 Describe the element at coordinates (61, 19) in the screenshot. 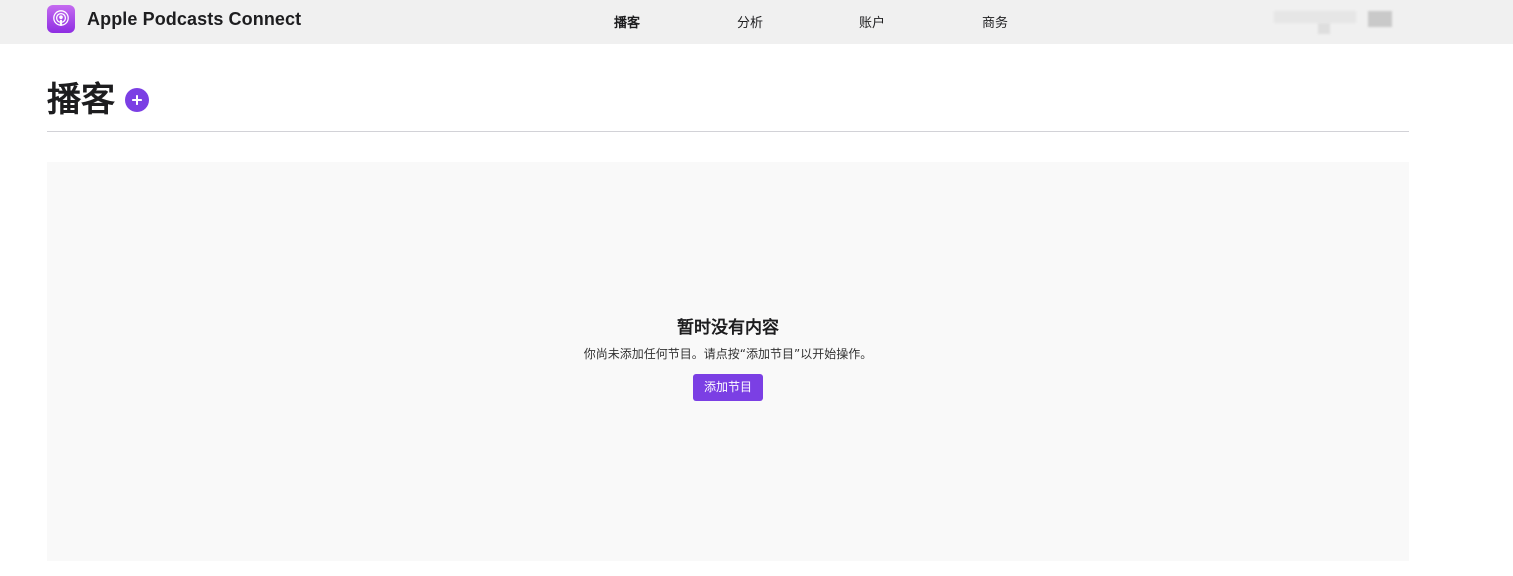

I see `podcasts-icon` at that location.